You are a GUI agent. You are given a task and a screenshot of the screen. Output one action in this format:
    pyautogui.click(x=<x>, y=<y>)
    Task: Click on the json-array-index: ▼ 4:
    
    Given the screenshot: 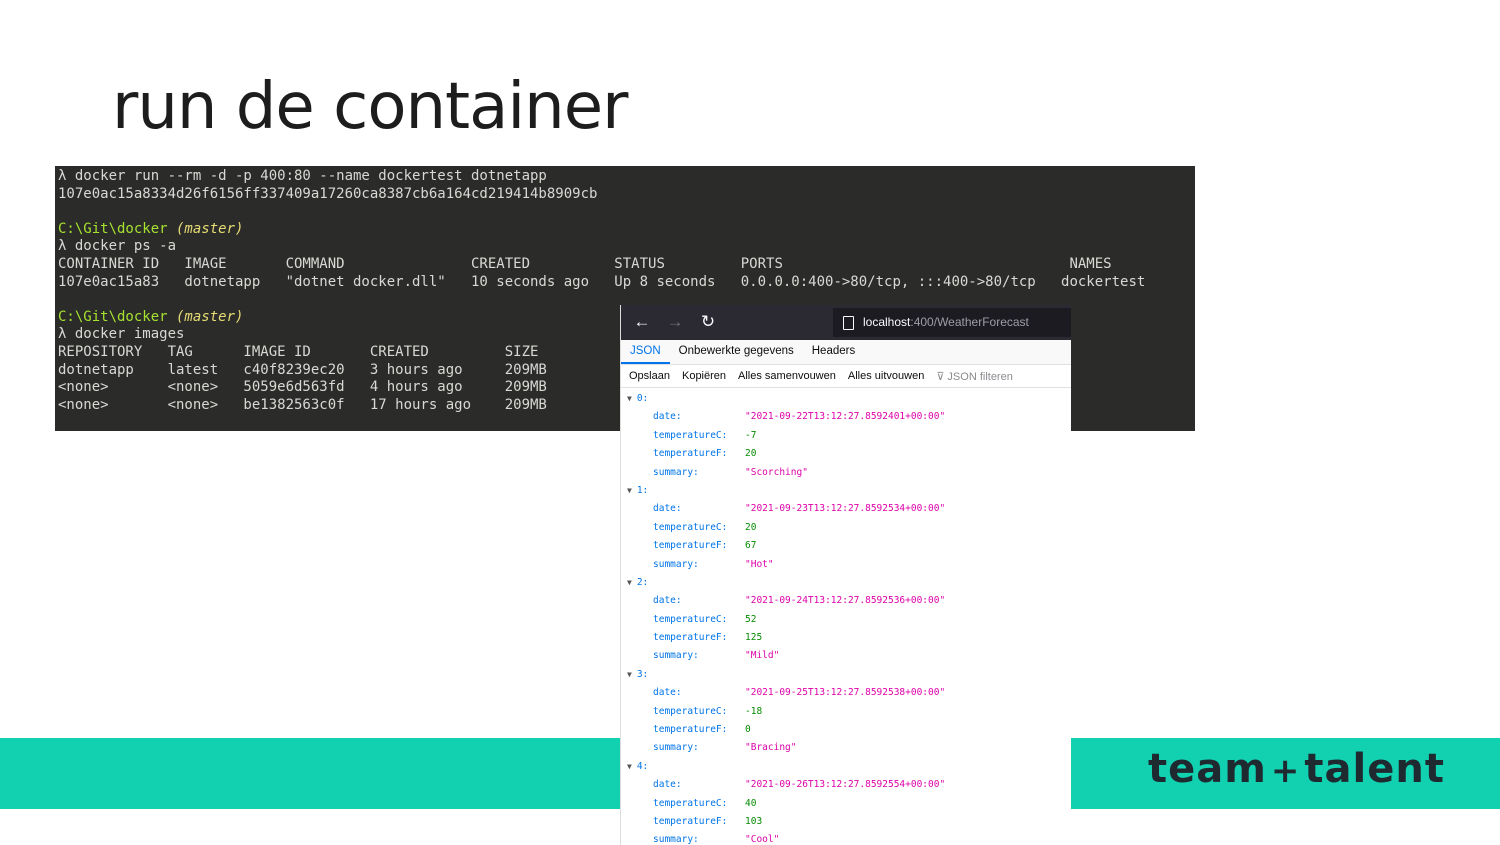 What is the action you would take?
    pyautogui.click(x=846, y=767)
    